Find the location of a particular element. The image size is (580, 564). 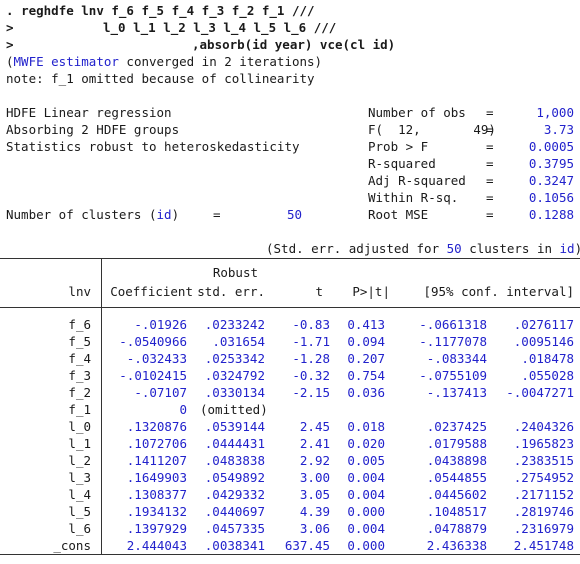

stat-label: Prob > F is located at coordinates (398, 146).